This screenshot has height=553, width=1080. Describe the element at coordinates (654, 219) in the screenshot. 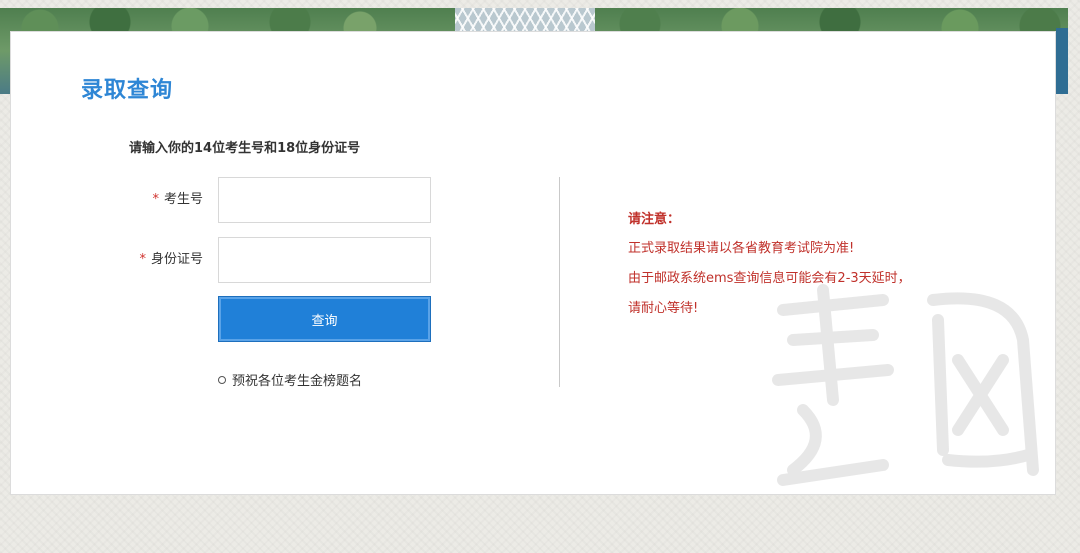

I see `notice-heading: 请注意：` at that location.